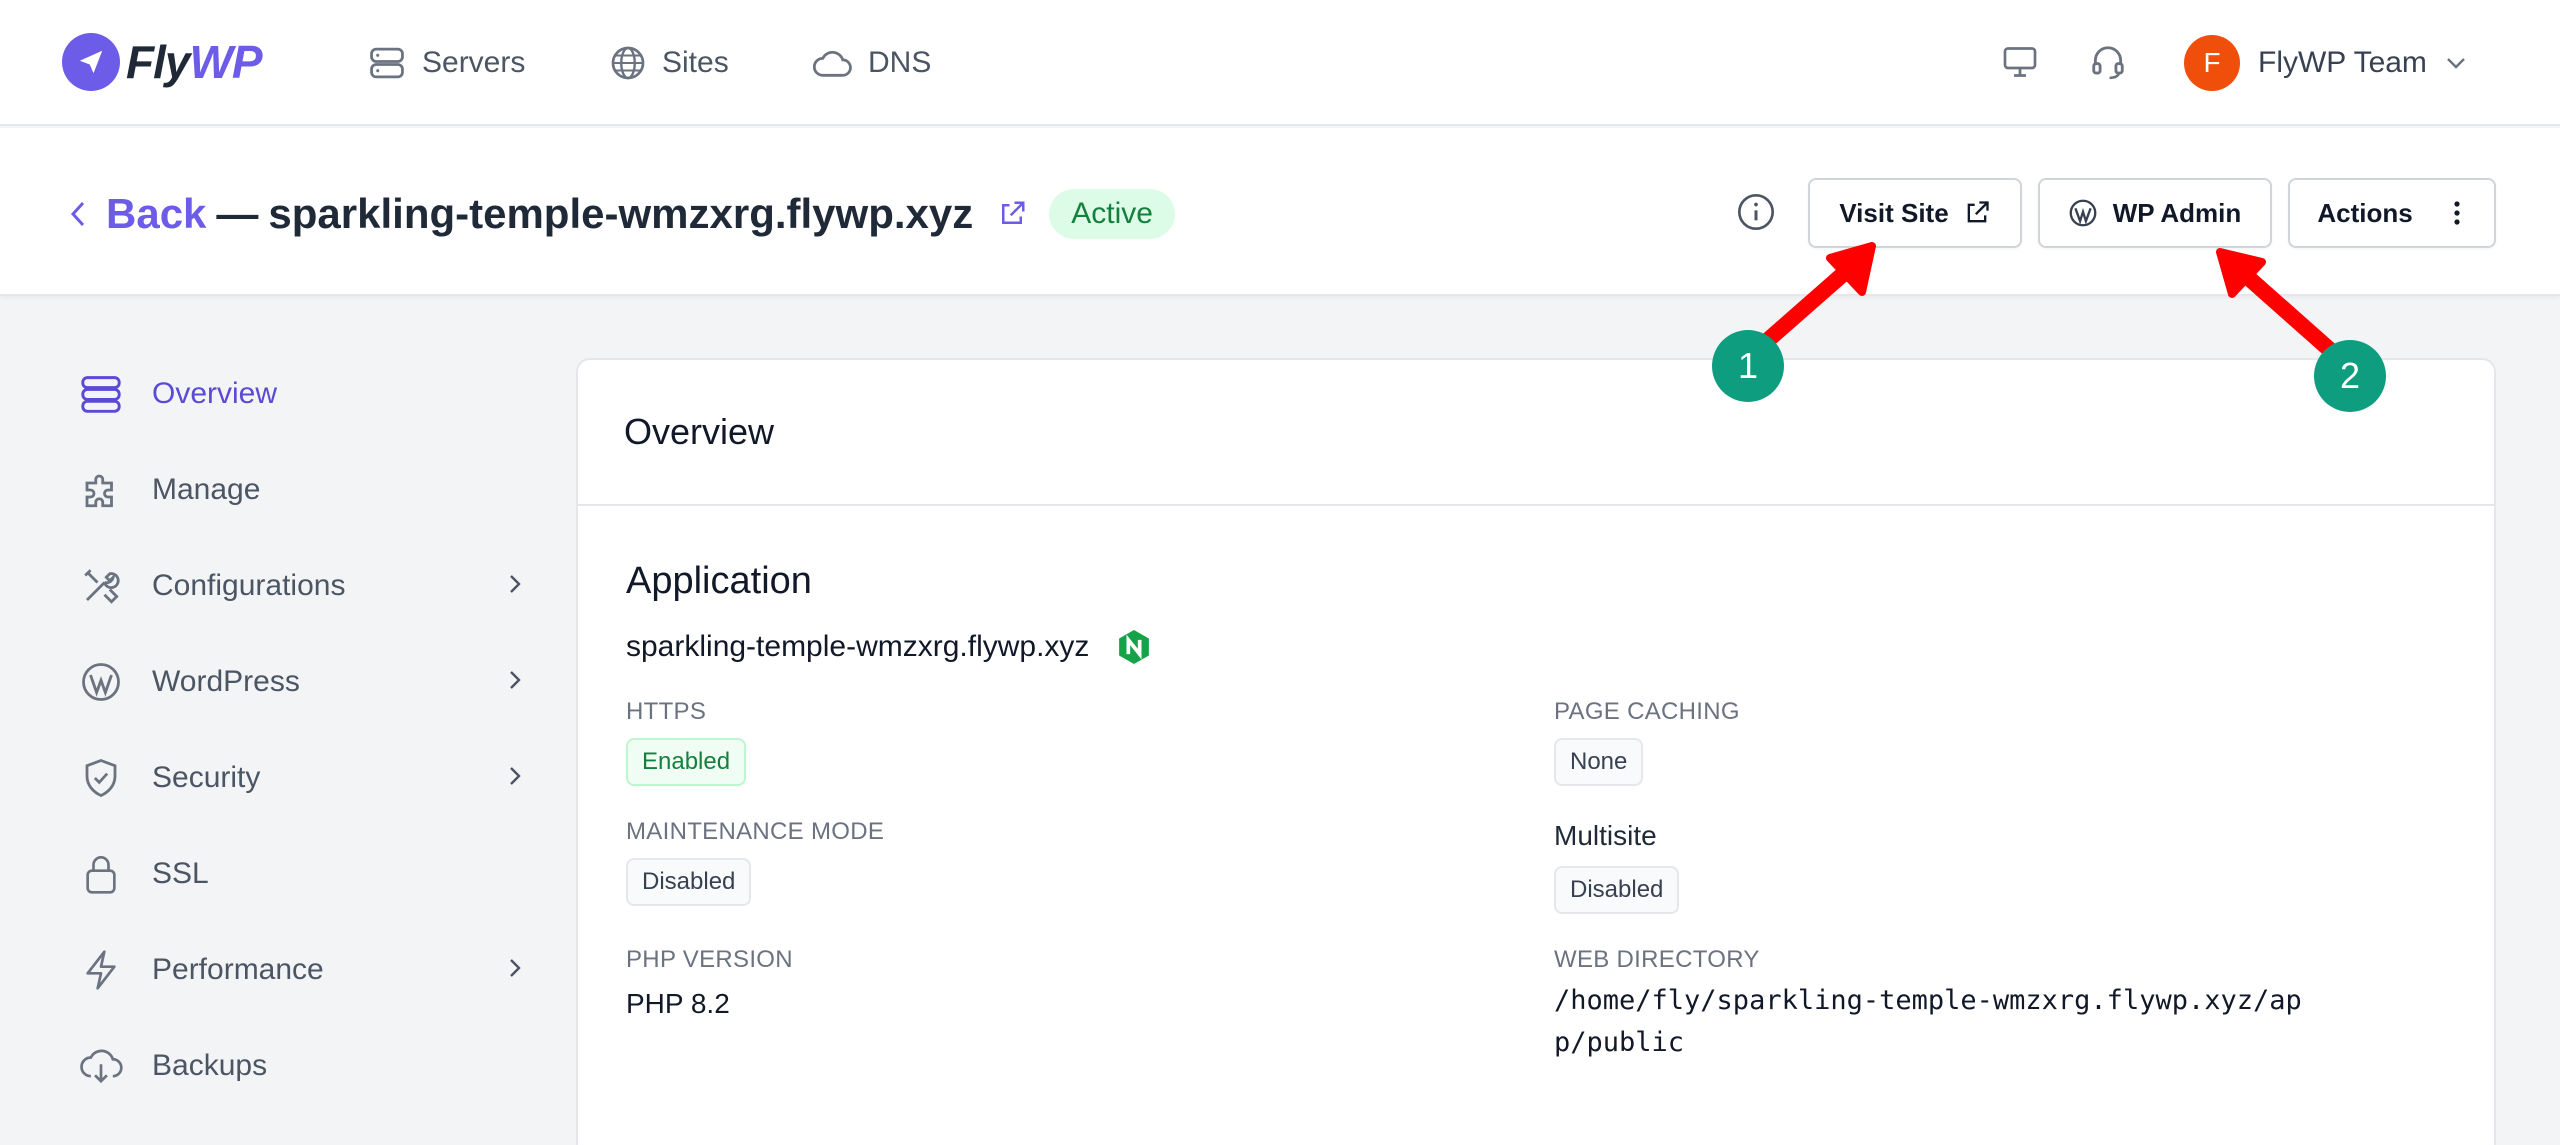  I want to click on multisite-label: Multisite, so click(1605, 835).